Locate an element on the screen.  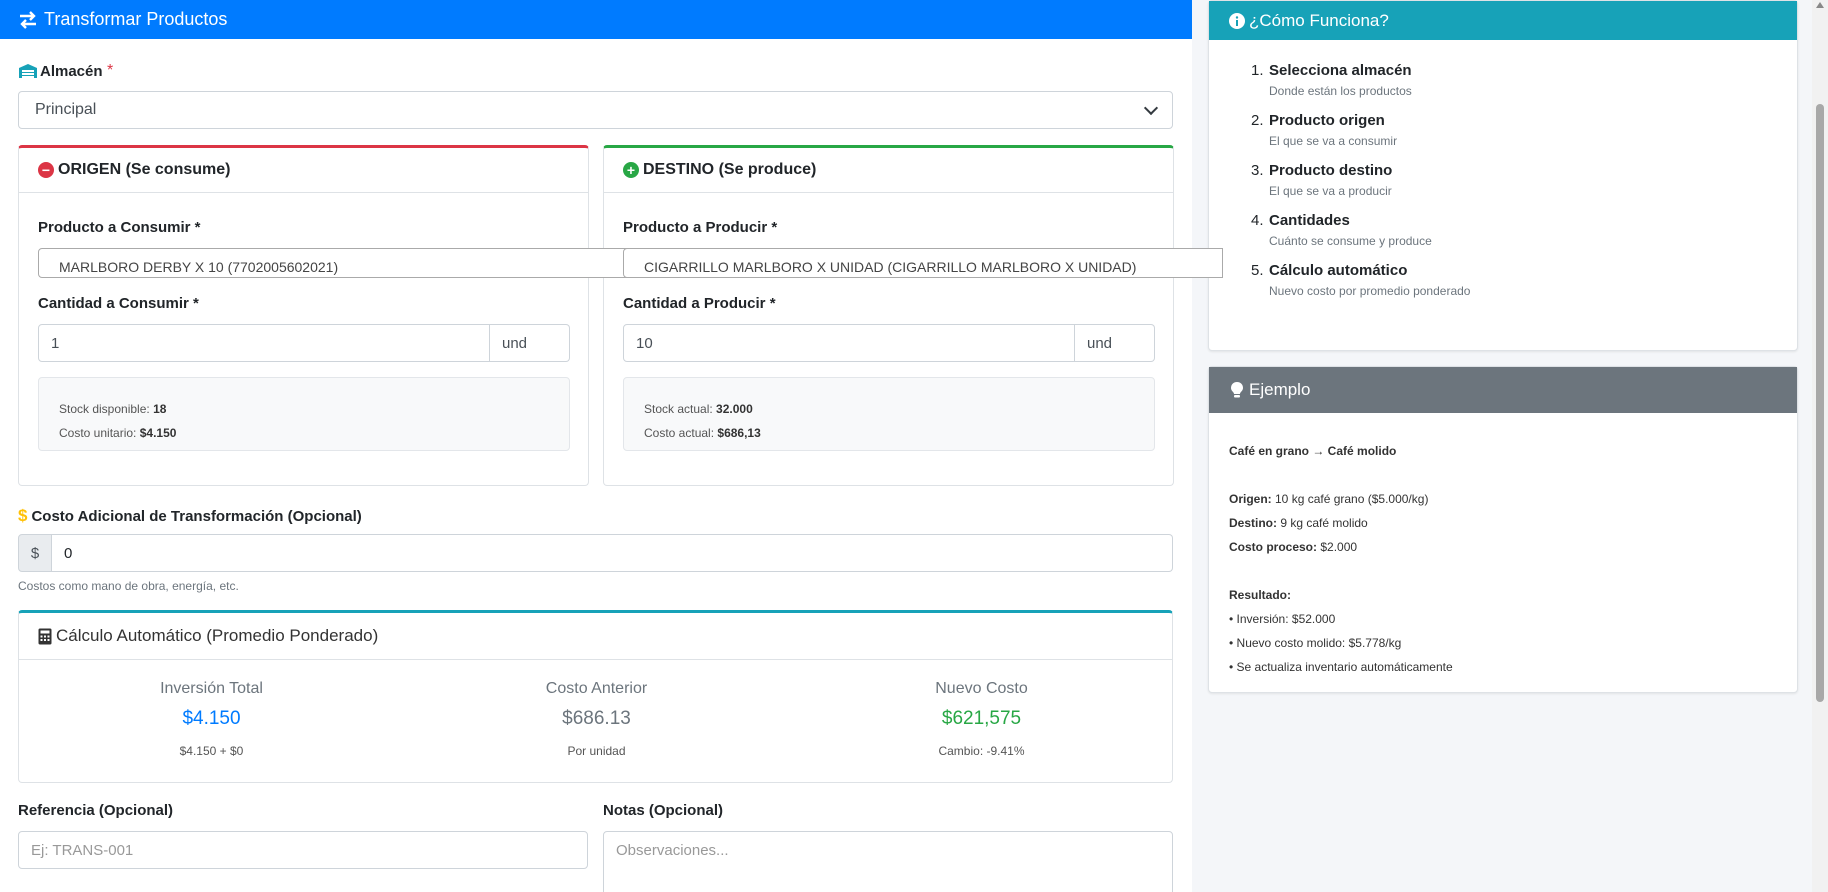
scroll-up-icon is located at coordinates (1820, 5).